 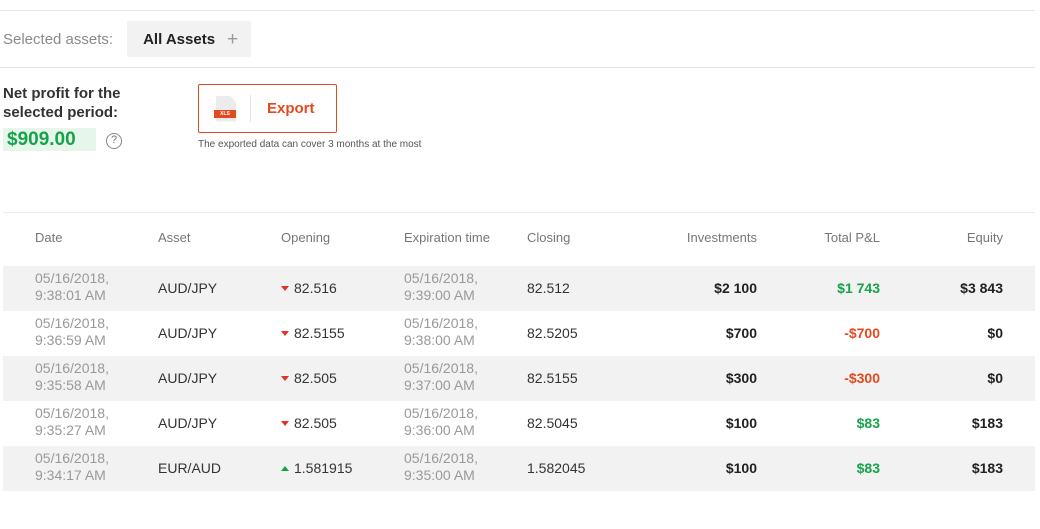 I want to click on header-expiration: Expiration time, so click(x=459, y=237).